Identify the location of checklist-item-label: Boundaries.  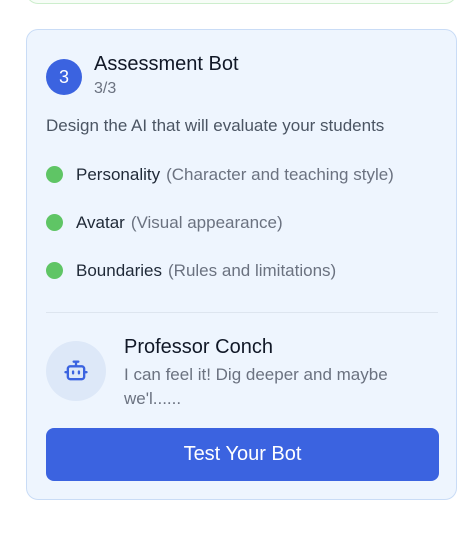
(119, 270).